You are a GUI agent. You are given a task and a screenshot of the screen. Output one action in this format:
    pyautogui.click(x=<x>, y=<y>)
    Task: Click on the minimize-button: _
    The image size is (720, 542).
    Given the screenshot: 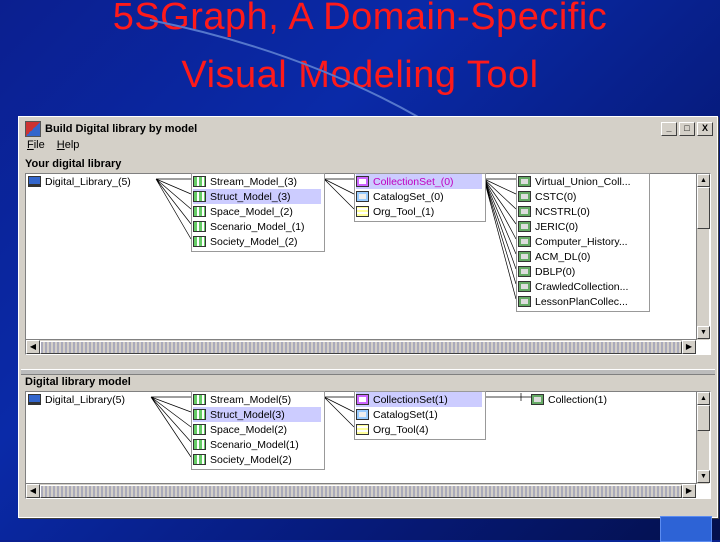 What is the action you would take?
    pyautogui.click(x=669, y=129)
    